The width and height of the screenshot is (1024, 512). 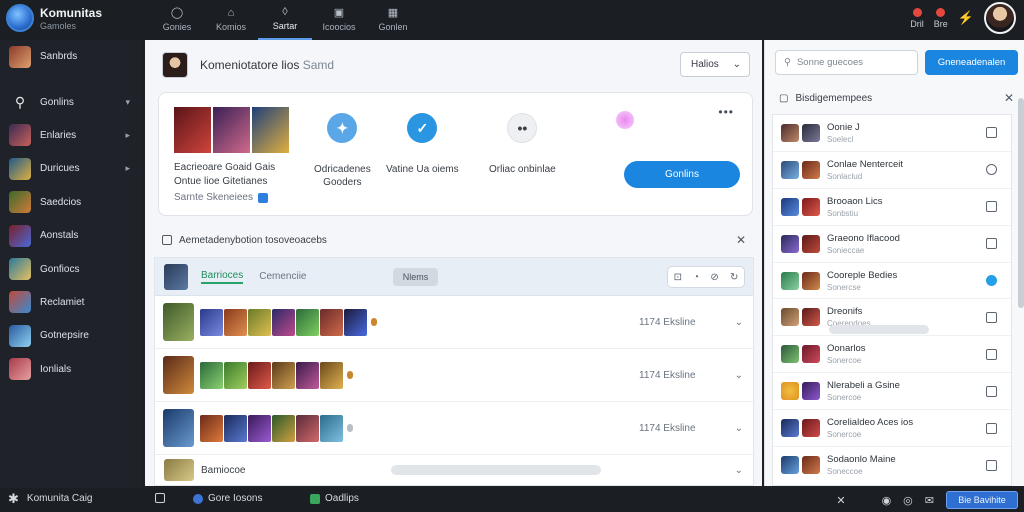 I want to click on help-icon: ◎, so click(x=908, y=500).